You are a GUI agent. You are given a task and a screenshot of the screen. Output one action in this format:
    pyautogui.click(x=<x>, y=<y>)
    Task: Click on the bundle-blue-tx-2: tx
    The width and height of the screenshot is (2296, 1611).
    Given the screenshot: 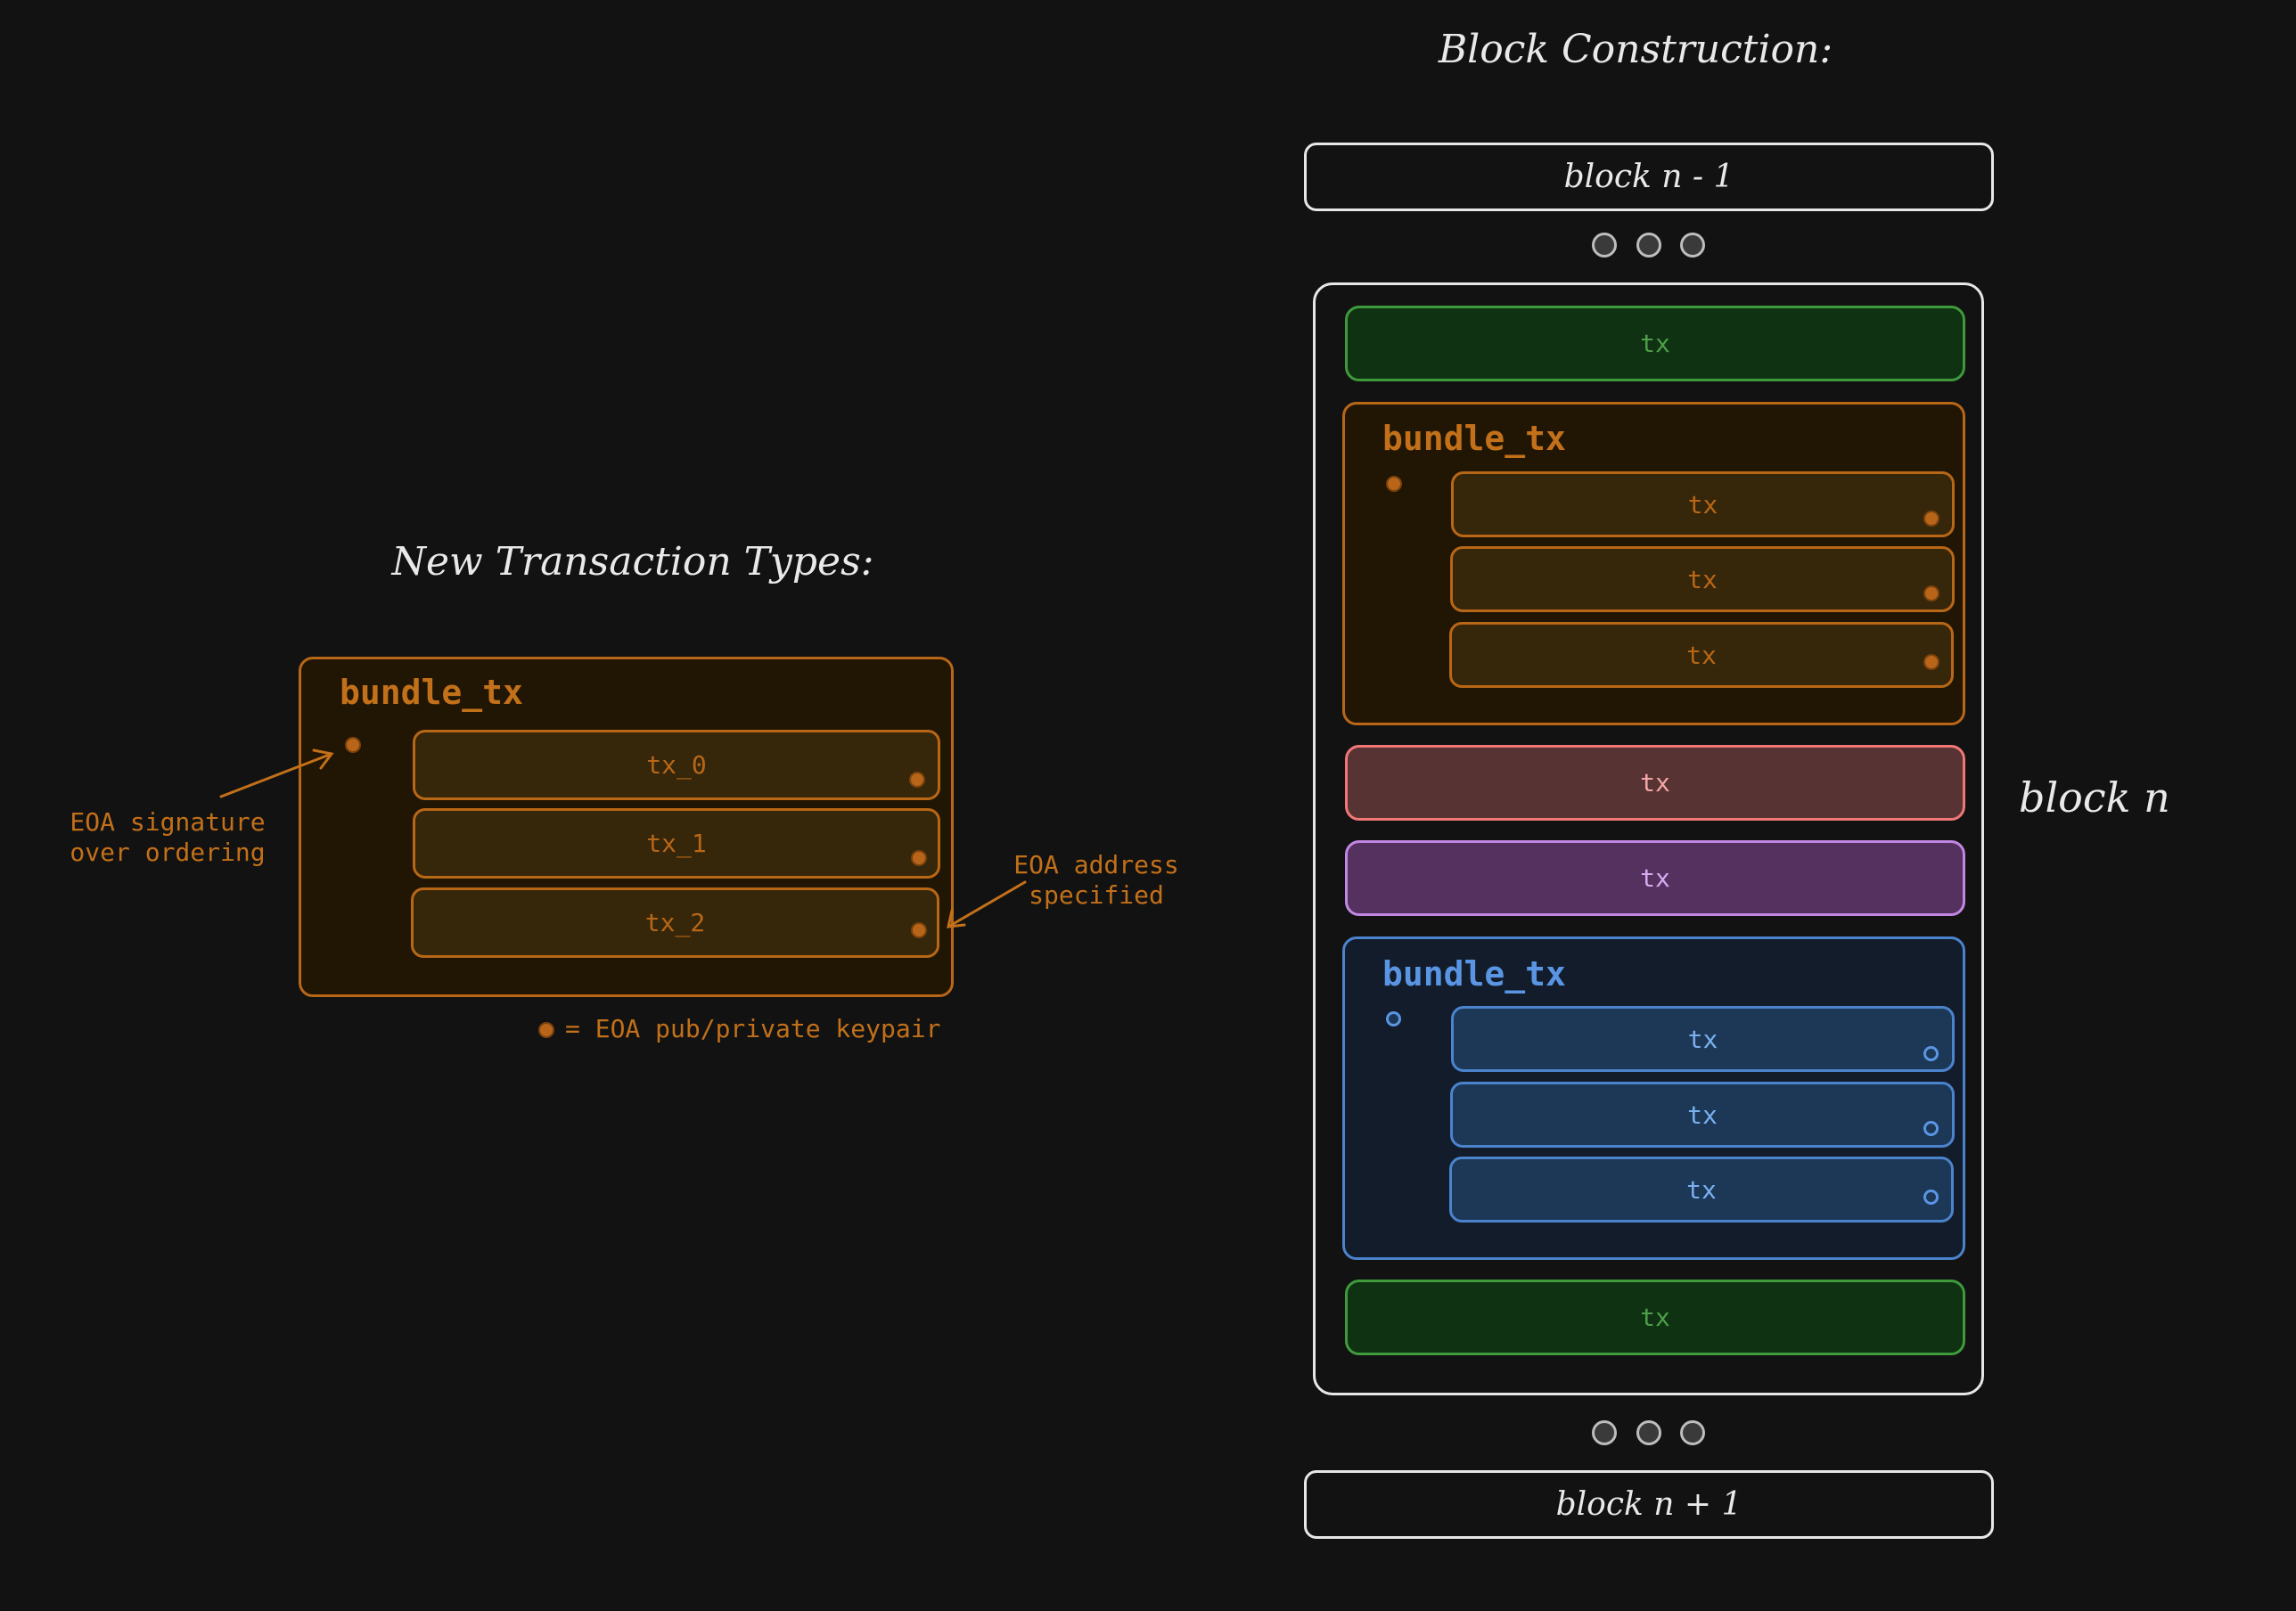 What is the action you would take?
    pyautogui.click(x=1702, y=1115)
    